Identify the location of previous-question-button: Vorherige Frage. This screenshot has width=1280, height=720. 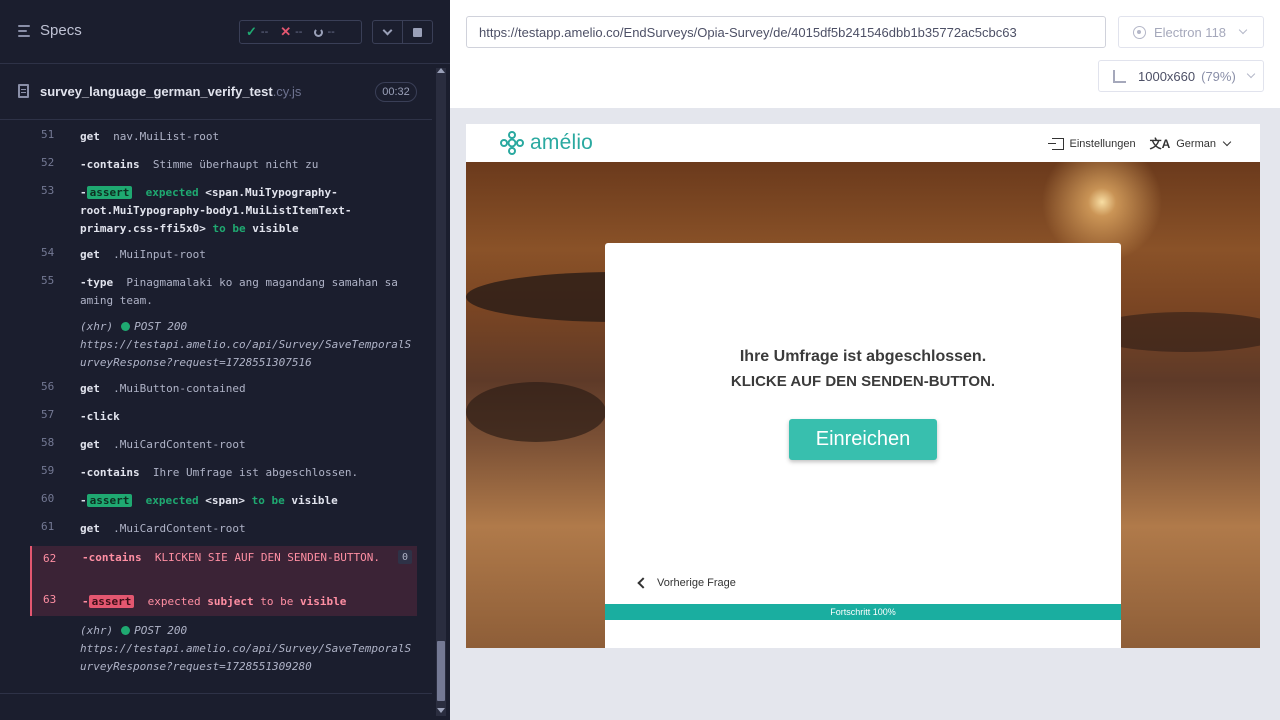
(686, 583).